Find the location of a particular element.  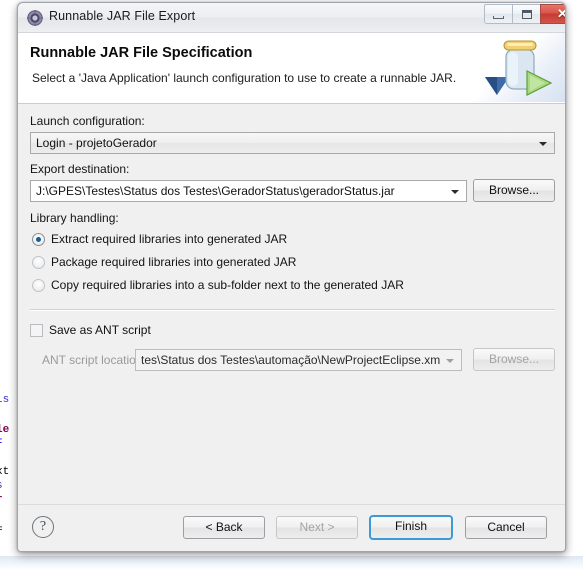

close-button: ✕ is located at coordinates (552, 14).